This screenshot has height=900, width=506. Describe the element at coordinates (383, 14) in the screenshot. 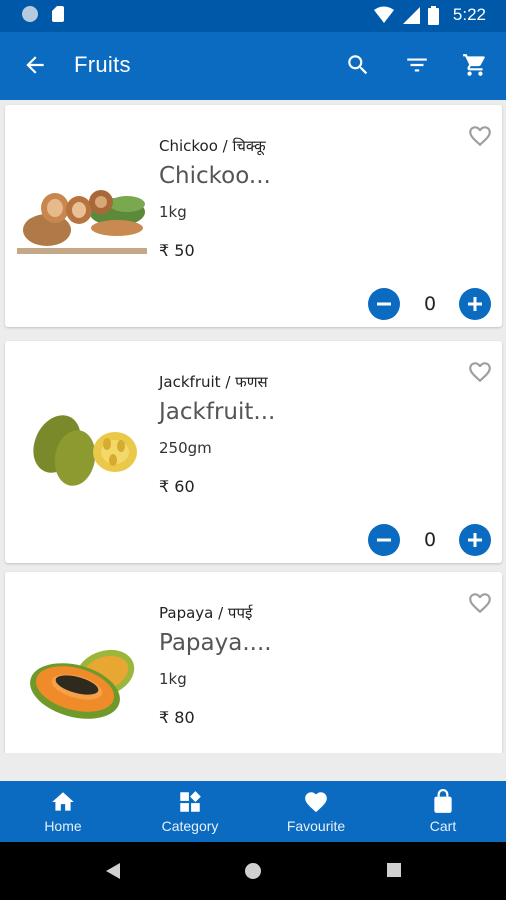

I see `wifi-icon` at that location.